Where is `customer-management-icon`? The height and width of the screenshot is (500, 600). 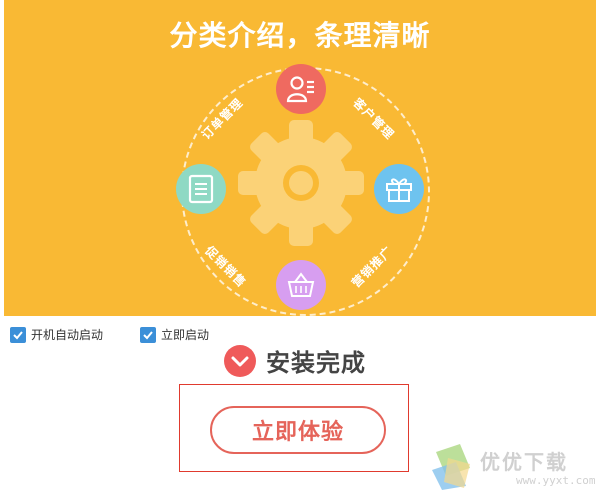
customer-management-icon is located at coordinates (301, 89).